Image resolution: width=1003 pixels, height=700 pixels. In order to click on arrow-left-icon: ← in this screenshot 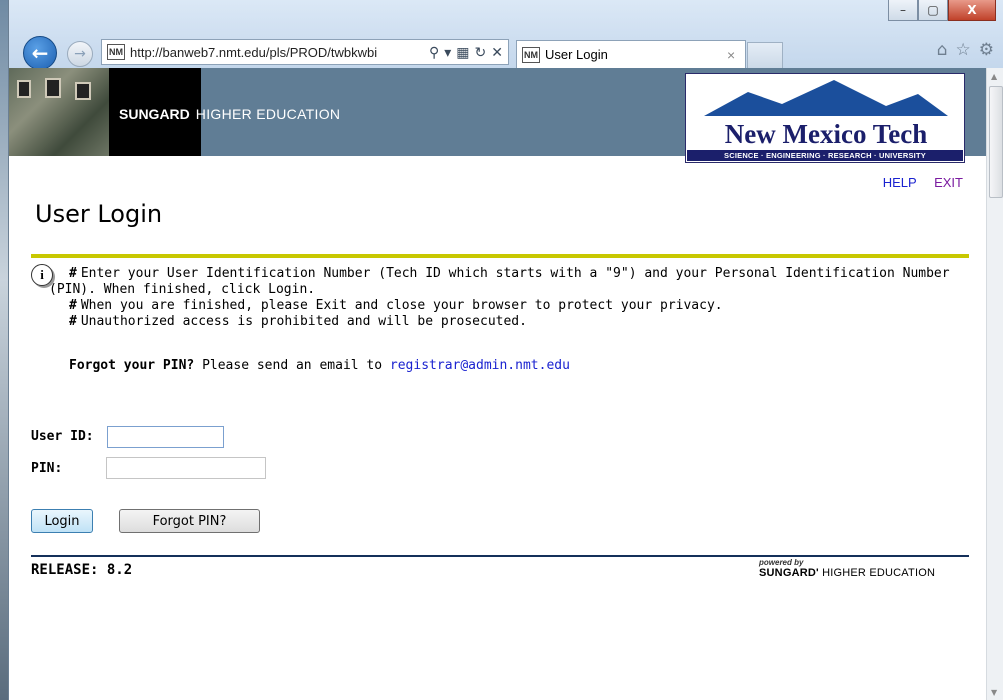, I will do `click(40, 53)`.